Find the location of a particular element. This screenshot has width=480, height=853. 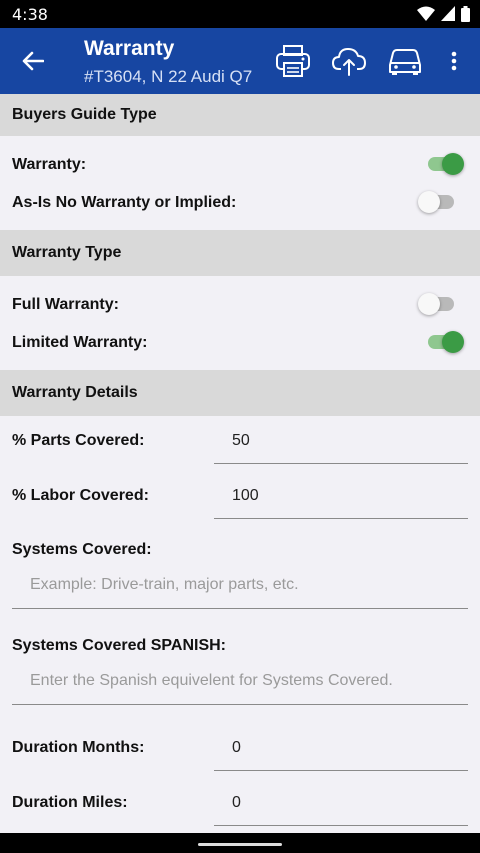

cloud-upload-icon is located at coordinates (349, 62).